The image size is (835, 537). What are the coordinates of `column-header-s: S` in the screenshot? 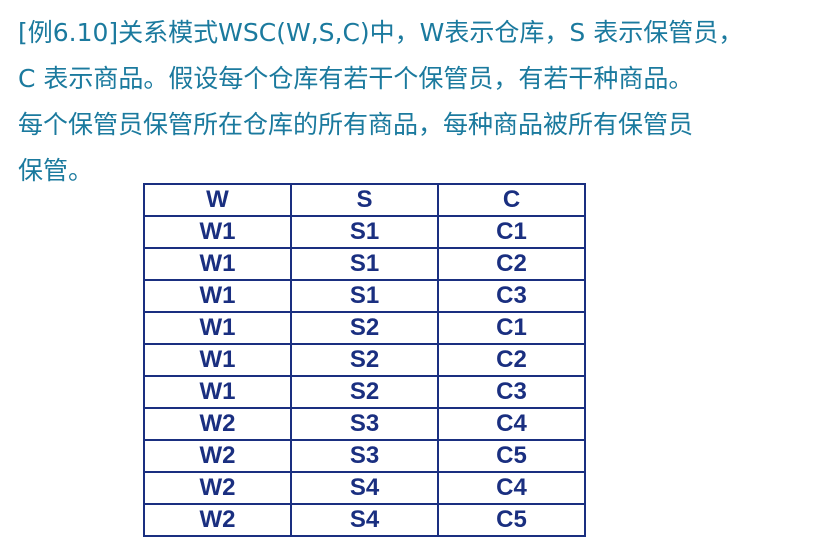 It's located at (364, 200).